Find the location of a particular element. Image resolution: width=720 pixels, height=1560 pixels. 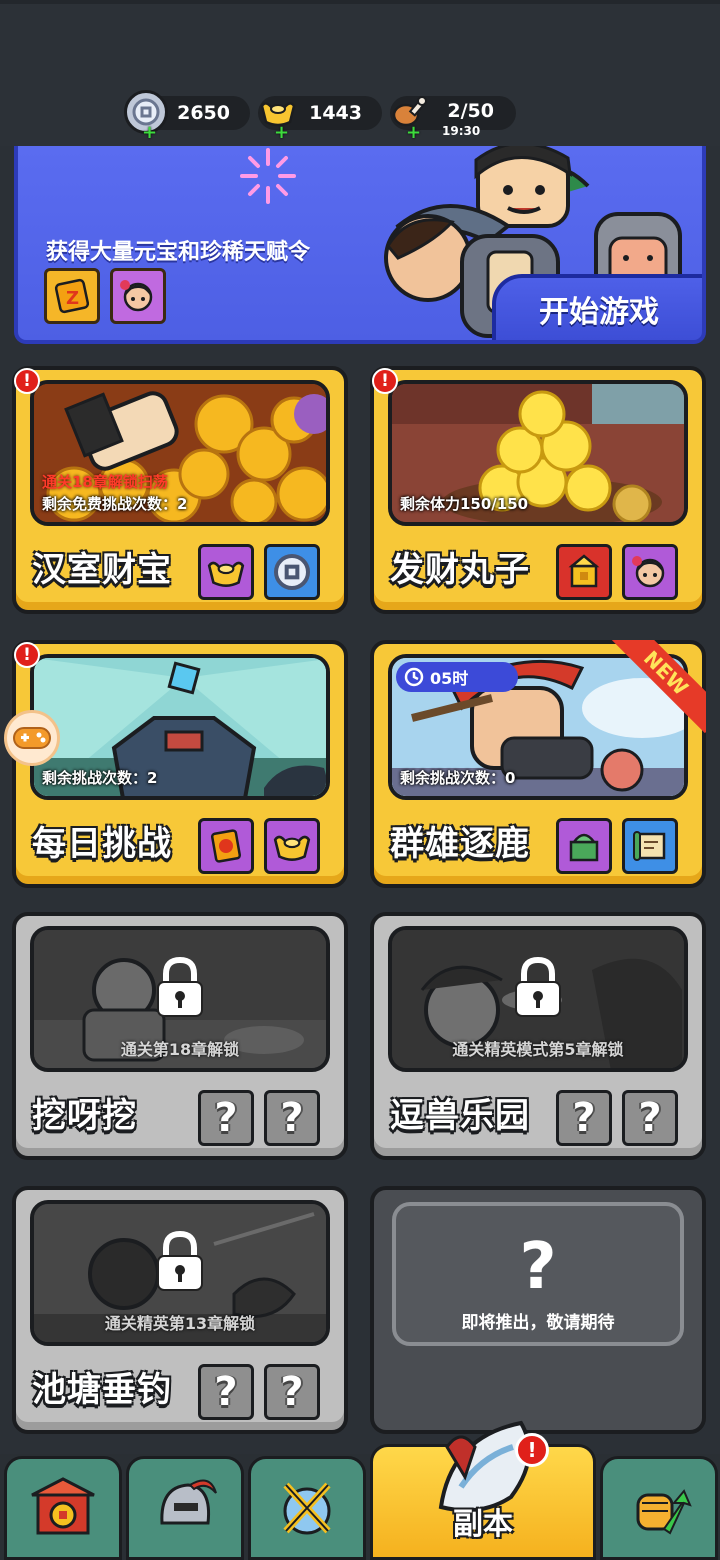

pond-fishing-art: 通关精英第13章解锁 is located at coordinates (180, 1273).